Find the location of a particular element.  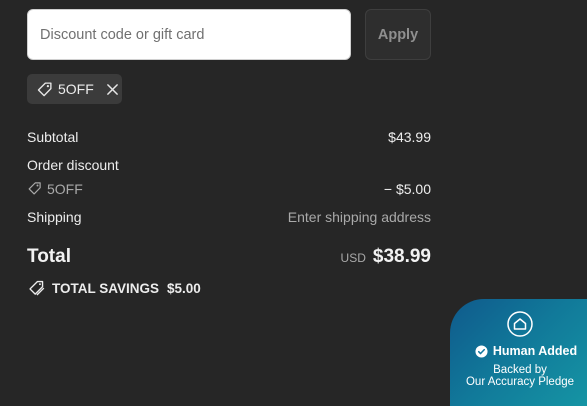

total-label: Total is located at coordinates (49, 256).